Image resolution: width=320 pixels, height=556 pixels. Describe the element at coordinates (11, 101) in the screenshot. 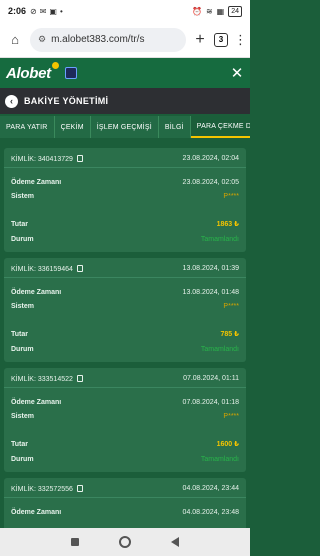

I see `back-icon: ‹` at that location.